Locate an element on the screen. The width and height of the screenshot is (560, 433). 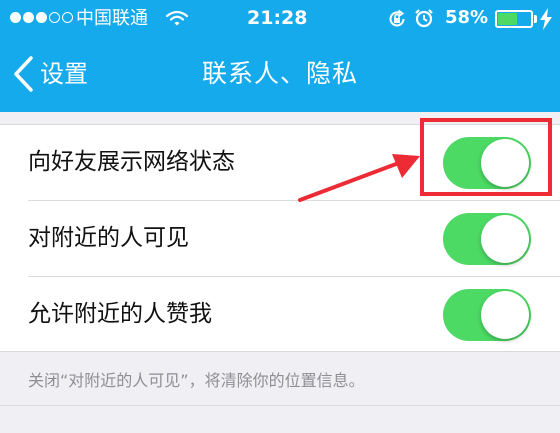
status-time: 21:28 is located at coordinates (277, 18).